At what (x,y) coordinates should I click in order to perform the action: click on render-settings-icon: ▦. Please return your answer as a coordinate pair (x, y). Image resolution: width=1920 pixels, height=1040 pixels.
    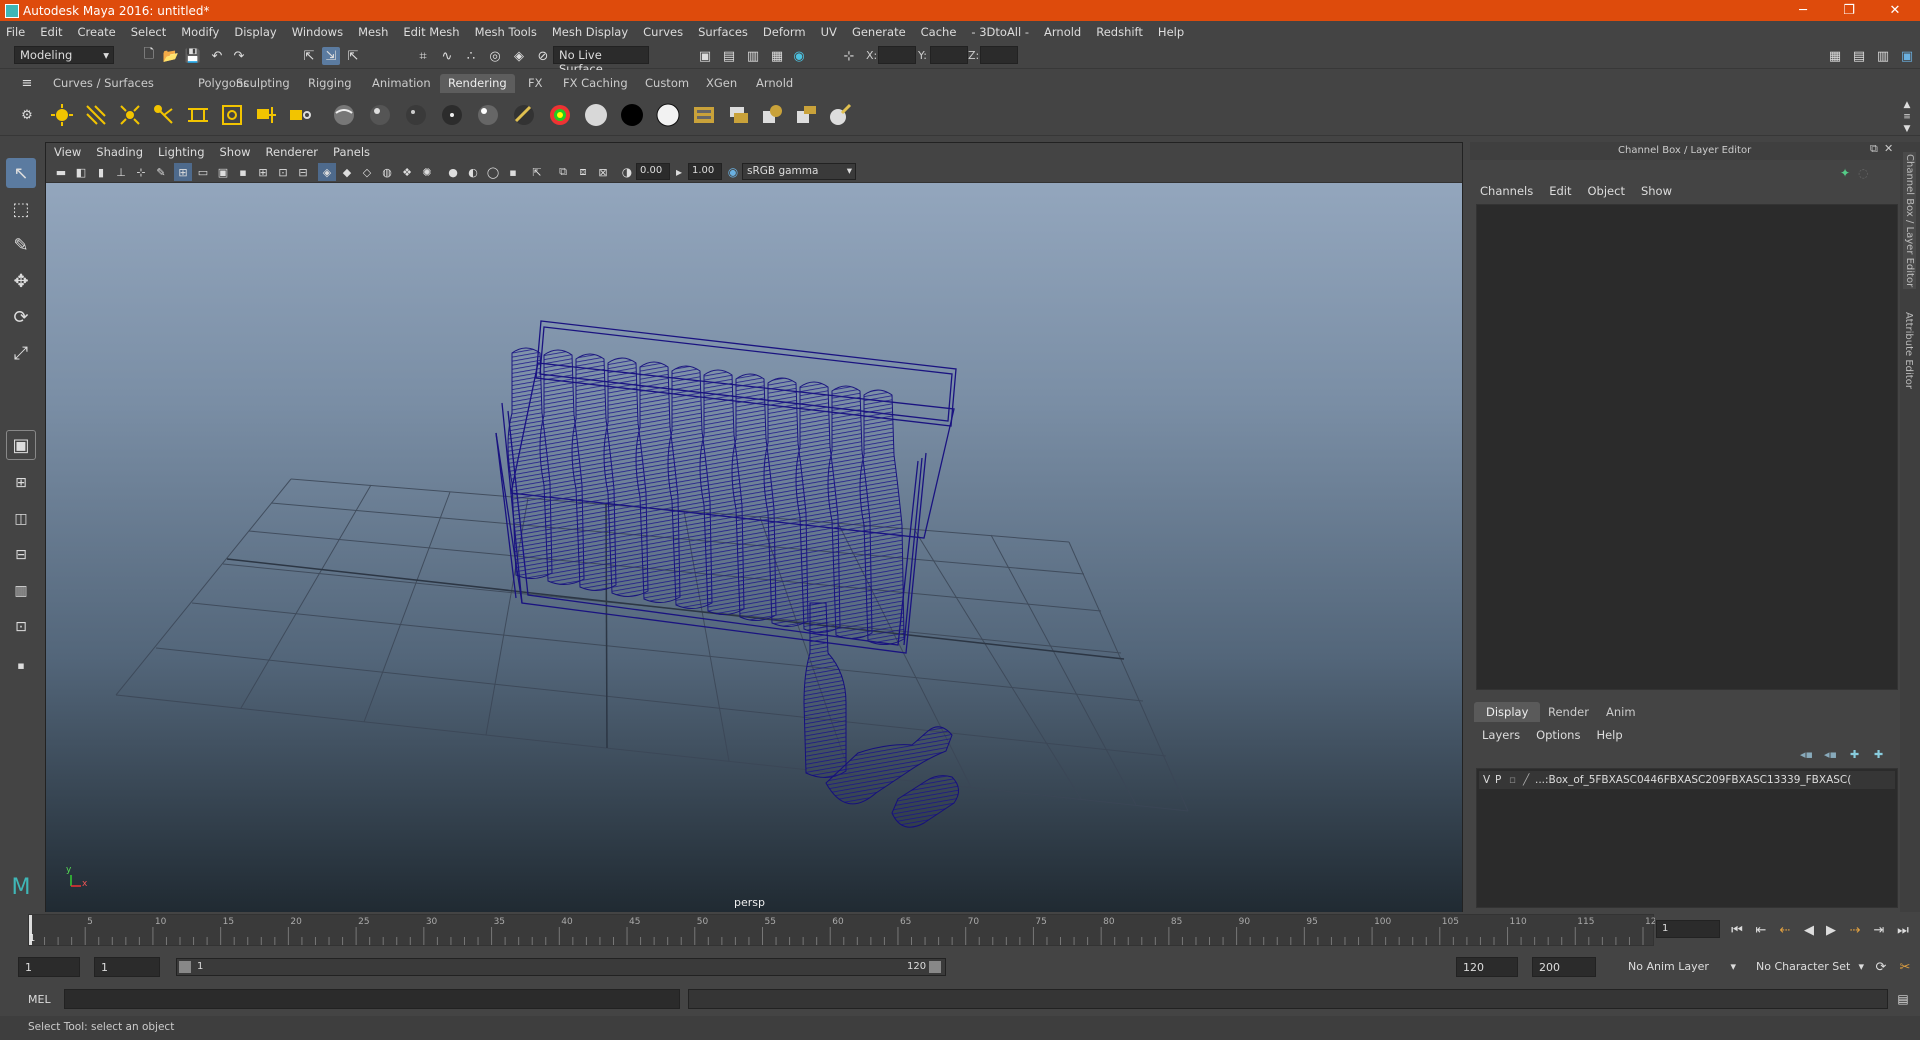
    Looking at the image, I should click on (777, 56).